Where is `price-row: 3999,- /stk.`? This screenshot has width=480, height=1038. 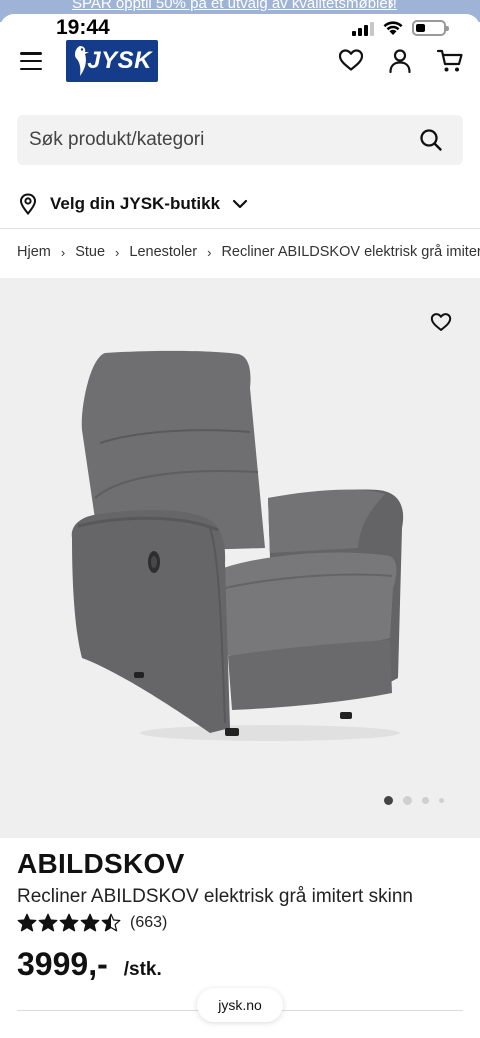 price-row: 3999,- /stk. is located at coordinates (89, 964).